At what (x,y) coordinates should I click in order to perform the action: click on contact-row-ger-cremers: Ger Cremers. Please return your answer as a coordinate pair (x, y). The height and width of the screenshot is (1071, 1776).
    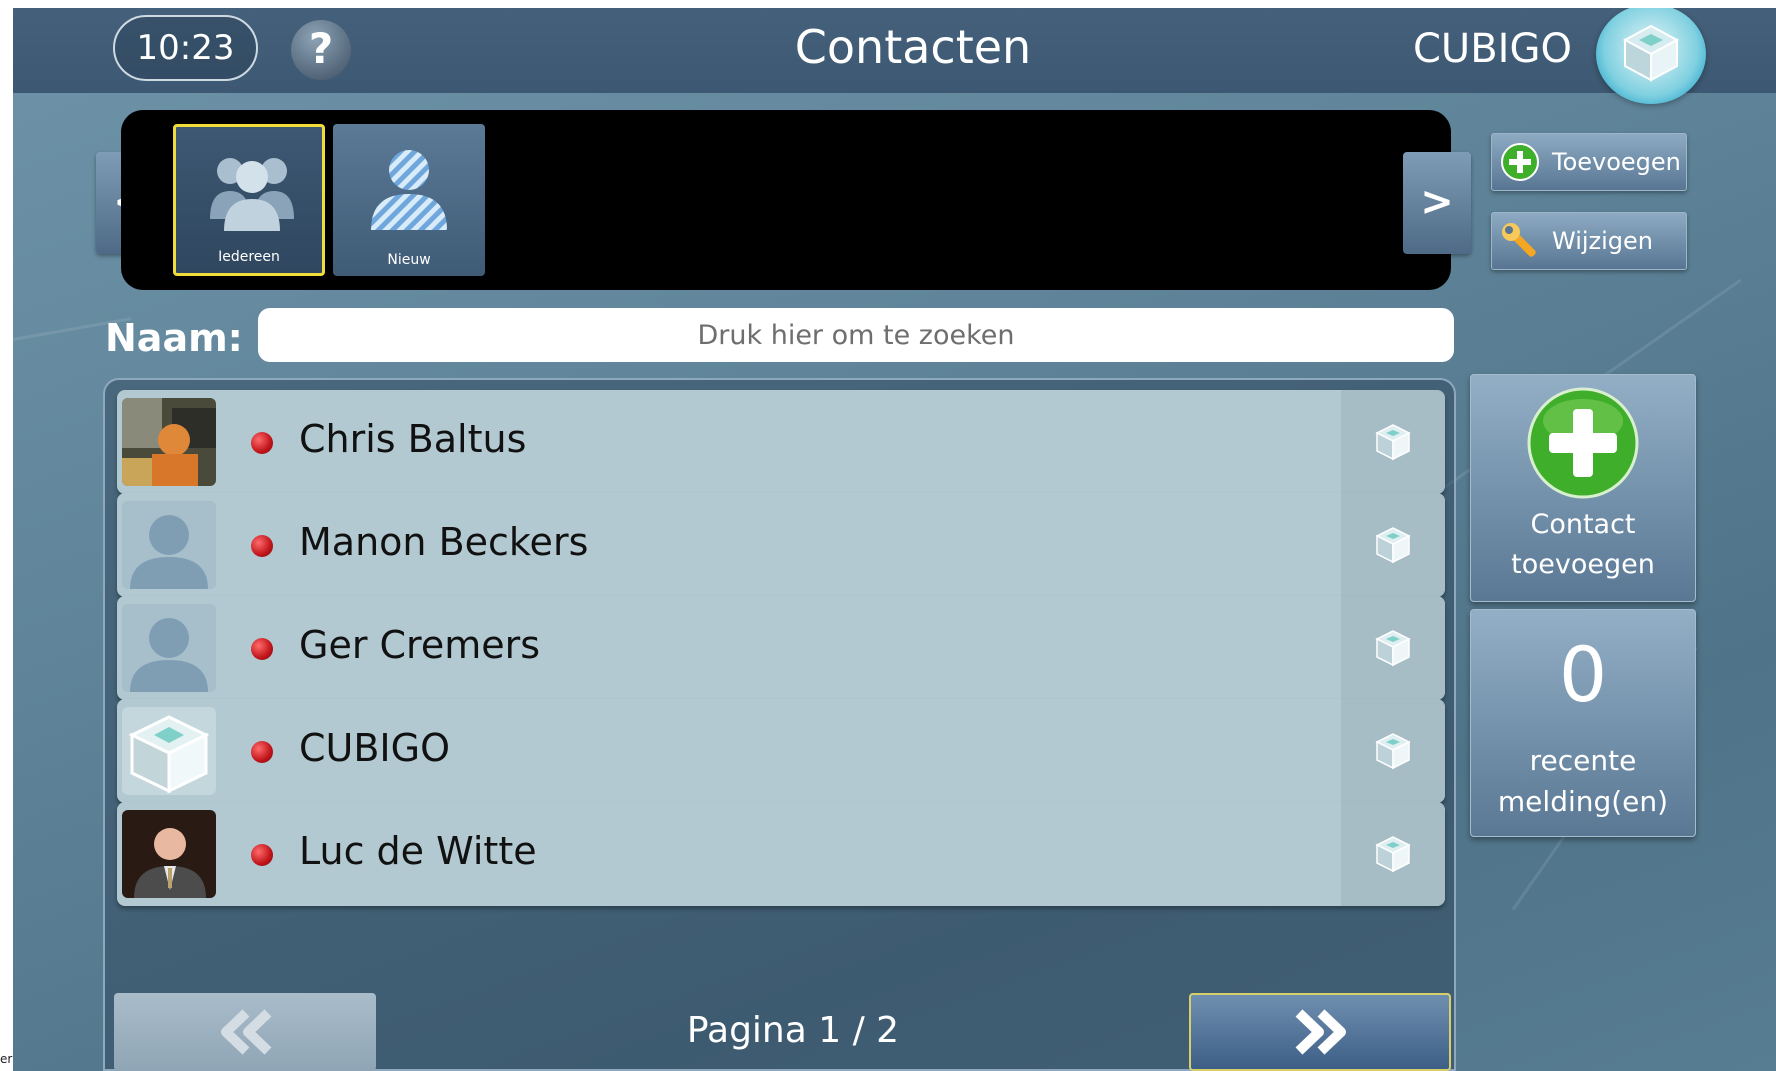
    Looking at the image, I should click on (781, 648).